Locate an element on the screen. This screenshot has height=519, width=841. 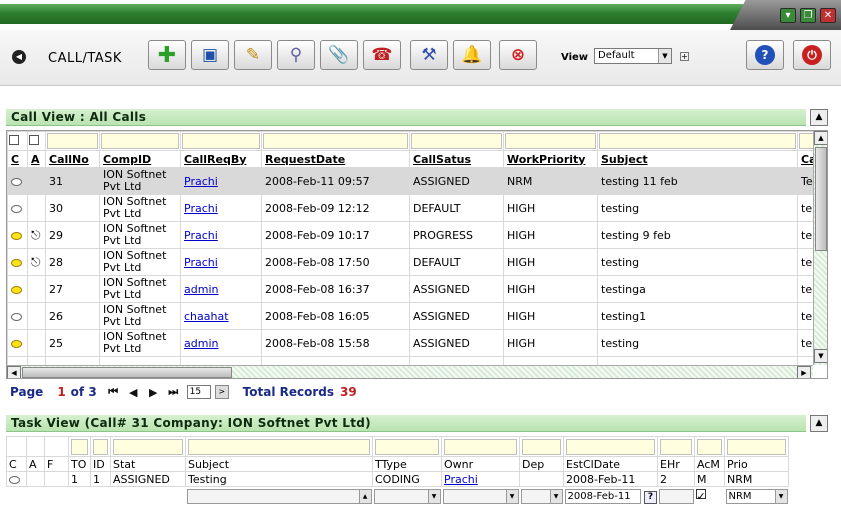
alert-button: 🔔 is located at coordinates (472, 55).